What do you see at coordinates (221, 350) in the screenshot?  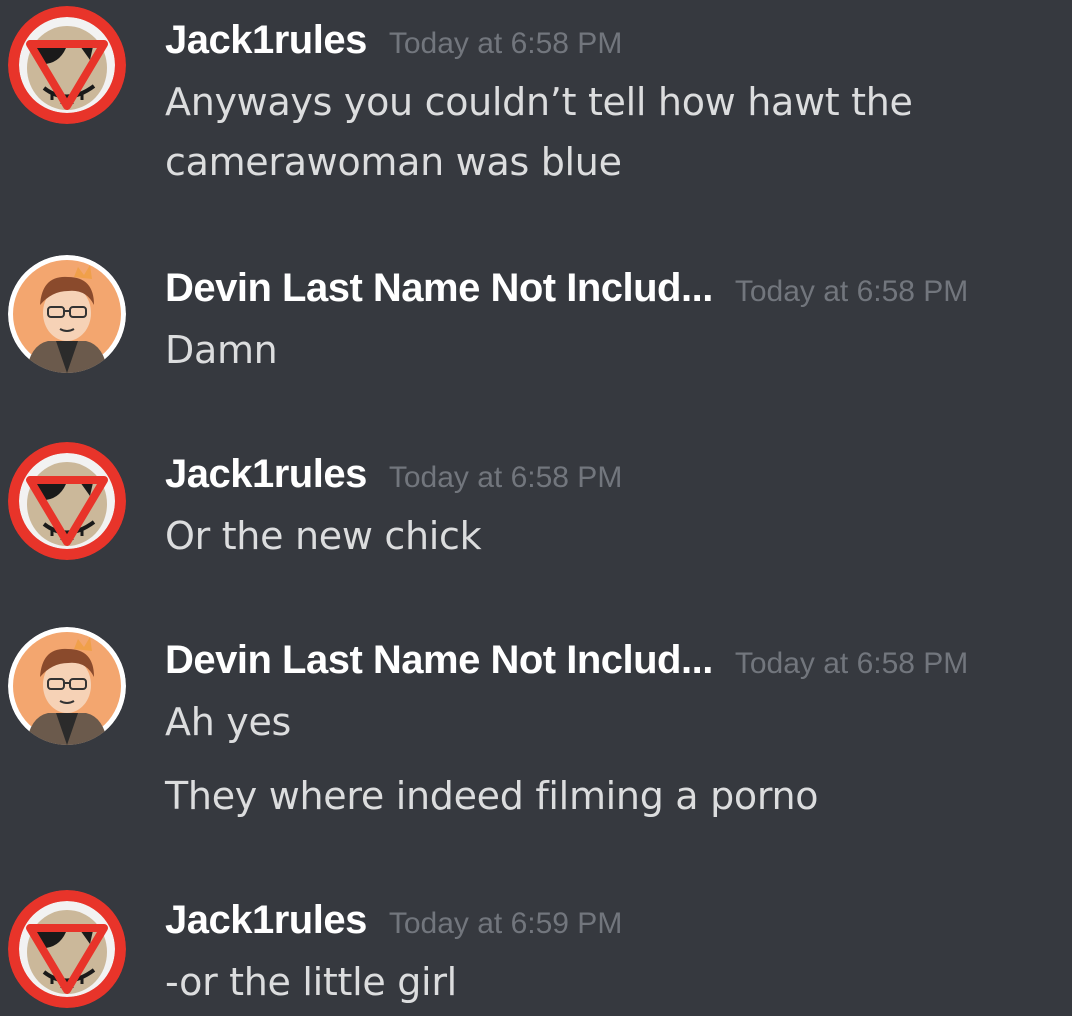 I see `message-text: Damn` at bounding box center [221, 350].